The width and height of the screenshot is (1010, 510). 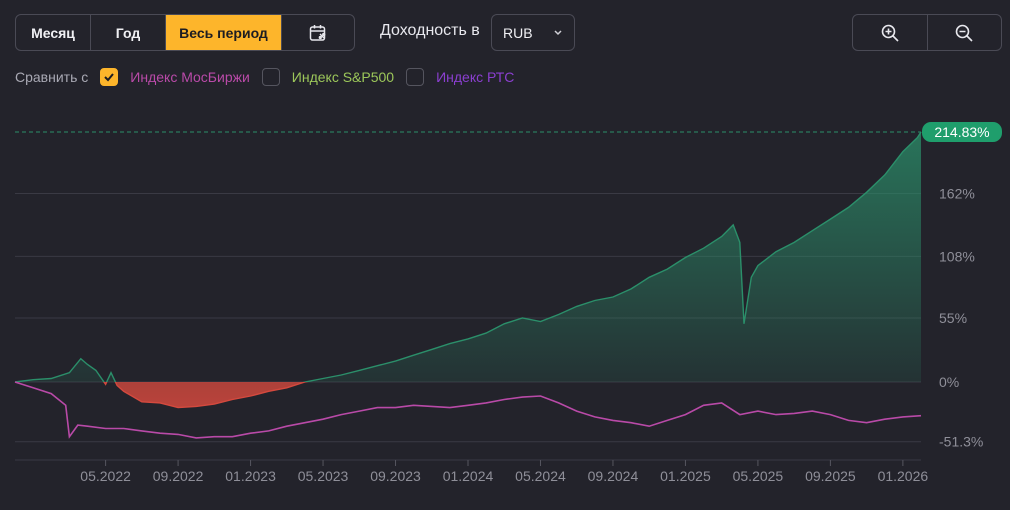 What do you see at coordinates (250, 476) in the screenshot?
I see `x-tick-label: 01.2023` at bounding box center [250, 476].